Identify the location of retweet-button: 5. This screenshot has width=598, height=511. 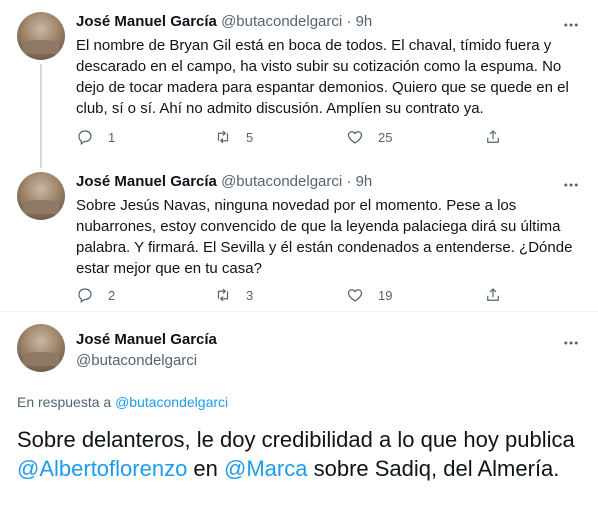
(233, 137).